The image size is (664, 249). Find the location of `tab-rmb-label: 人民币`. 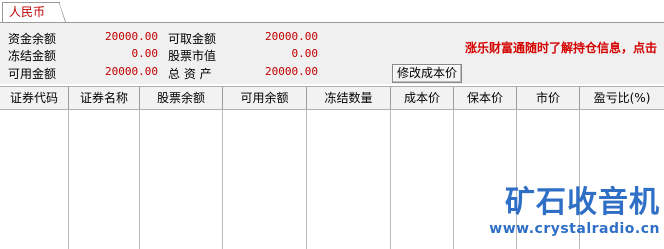

tab-rmb-label: 人民币 is located at coordinates (27, 12).